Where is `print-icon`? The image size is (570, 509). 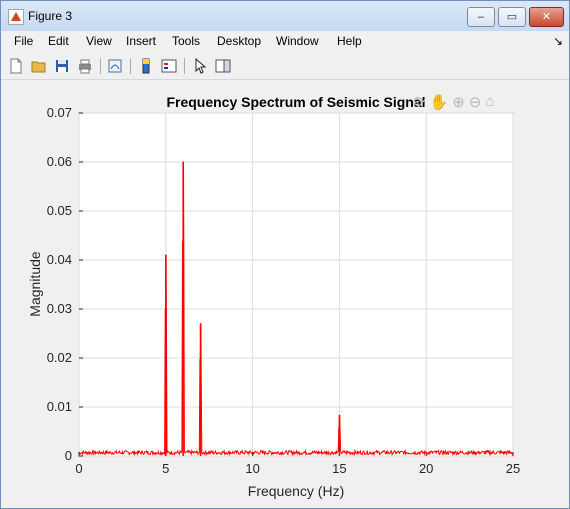
print-icon is located at coordinates (85, 66).